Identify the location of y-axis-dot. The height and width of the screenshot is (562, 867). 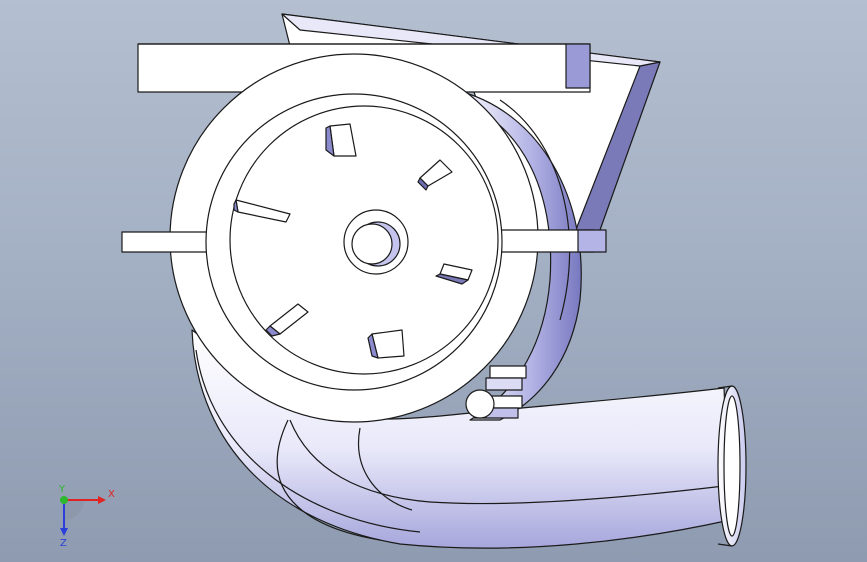
(64, 500).